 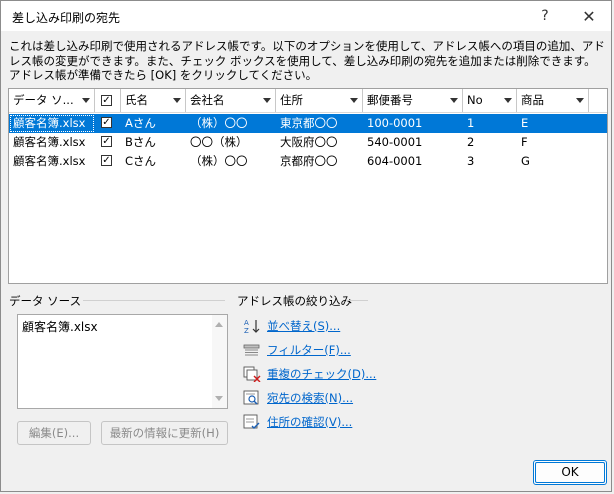 I want to click on cell-address: 大阪府〇〇, so click(x=309, y=142).